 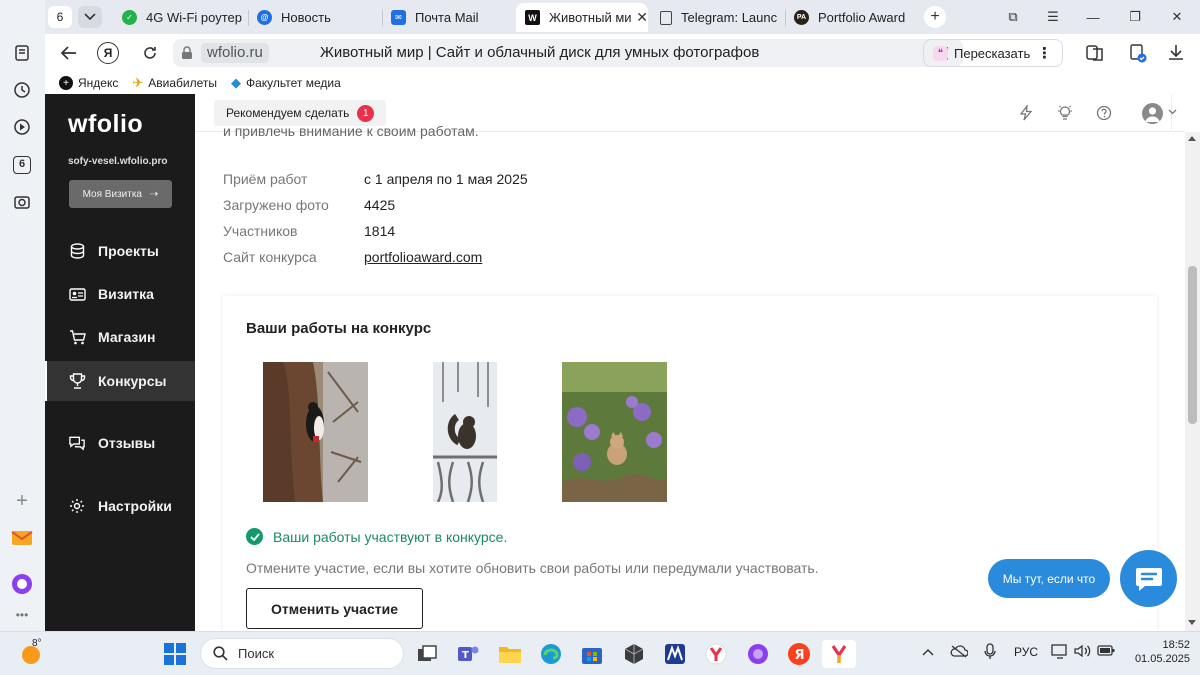 I want to click on pa-logo-icon: PA, so click(x=801, y=17).